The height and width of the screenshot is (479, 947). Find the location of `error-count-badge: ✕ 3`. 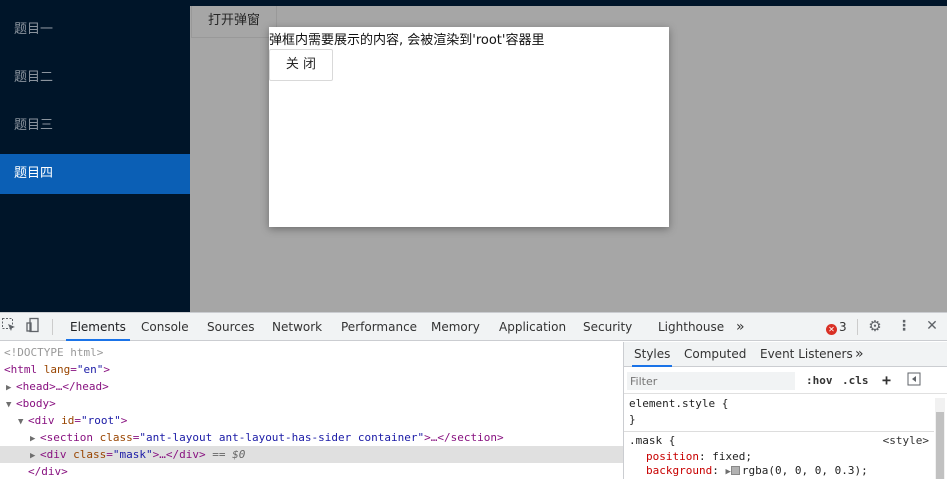

error-count-badge: ✕ 3 is located at coordinates (836, 327).